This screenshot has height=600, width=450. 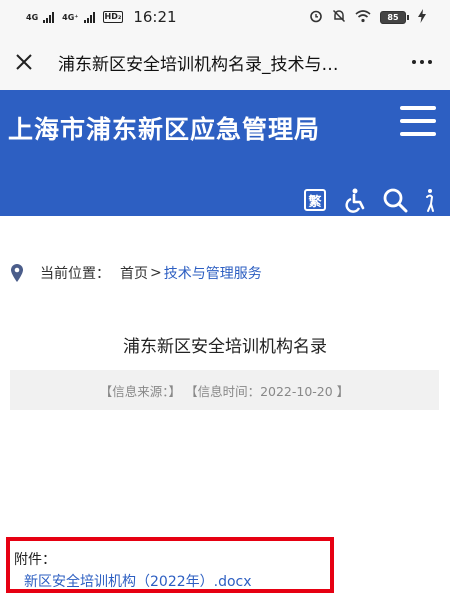 What do you see at coordinates (339, 17) in the screenshot?
I see `mute-icon` at bounding box center [339, 17].